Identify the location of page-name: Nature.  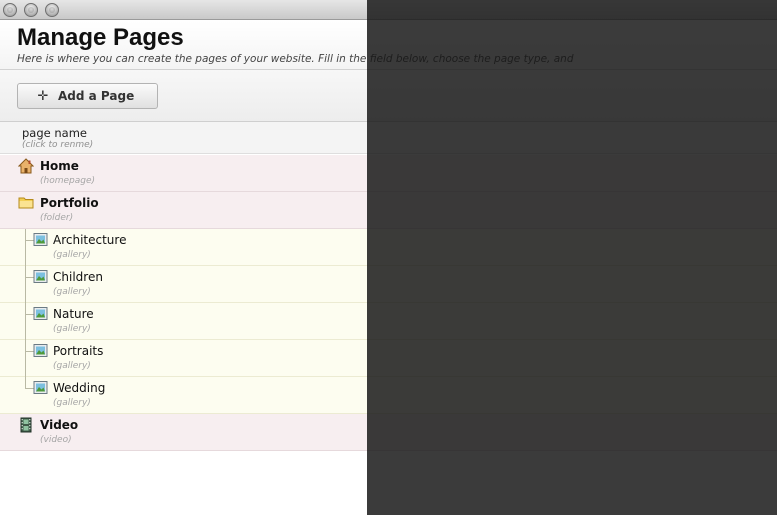
(73, 314).